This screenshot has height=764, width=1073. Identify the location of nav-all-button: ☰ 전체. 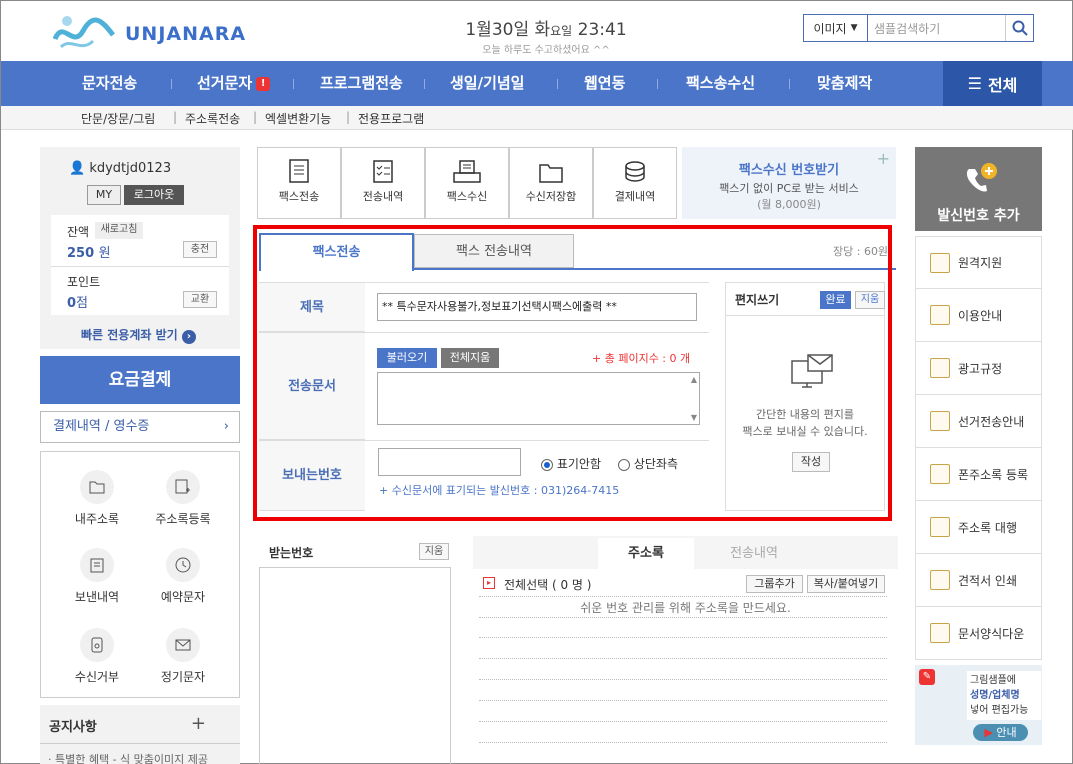
(992, 83).